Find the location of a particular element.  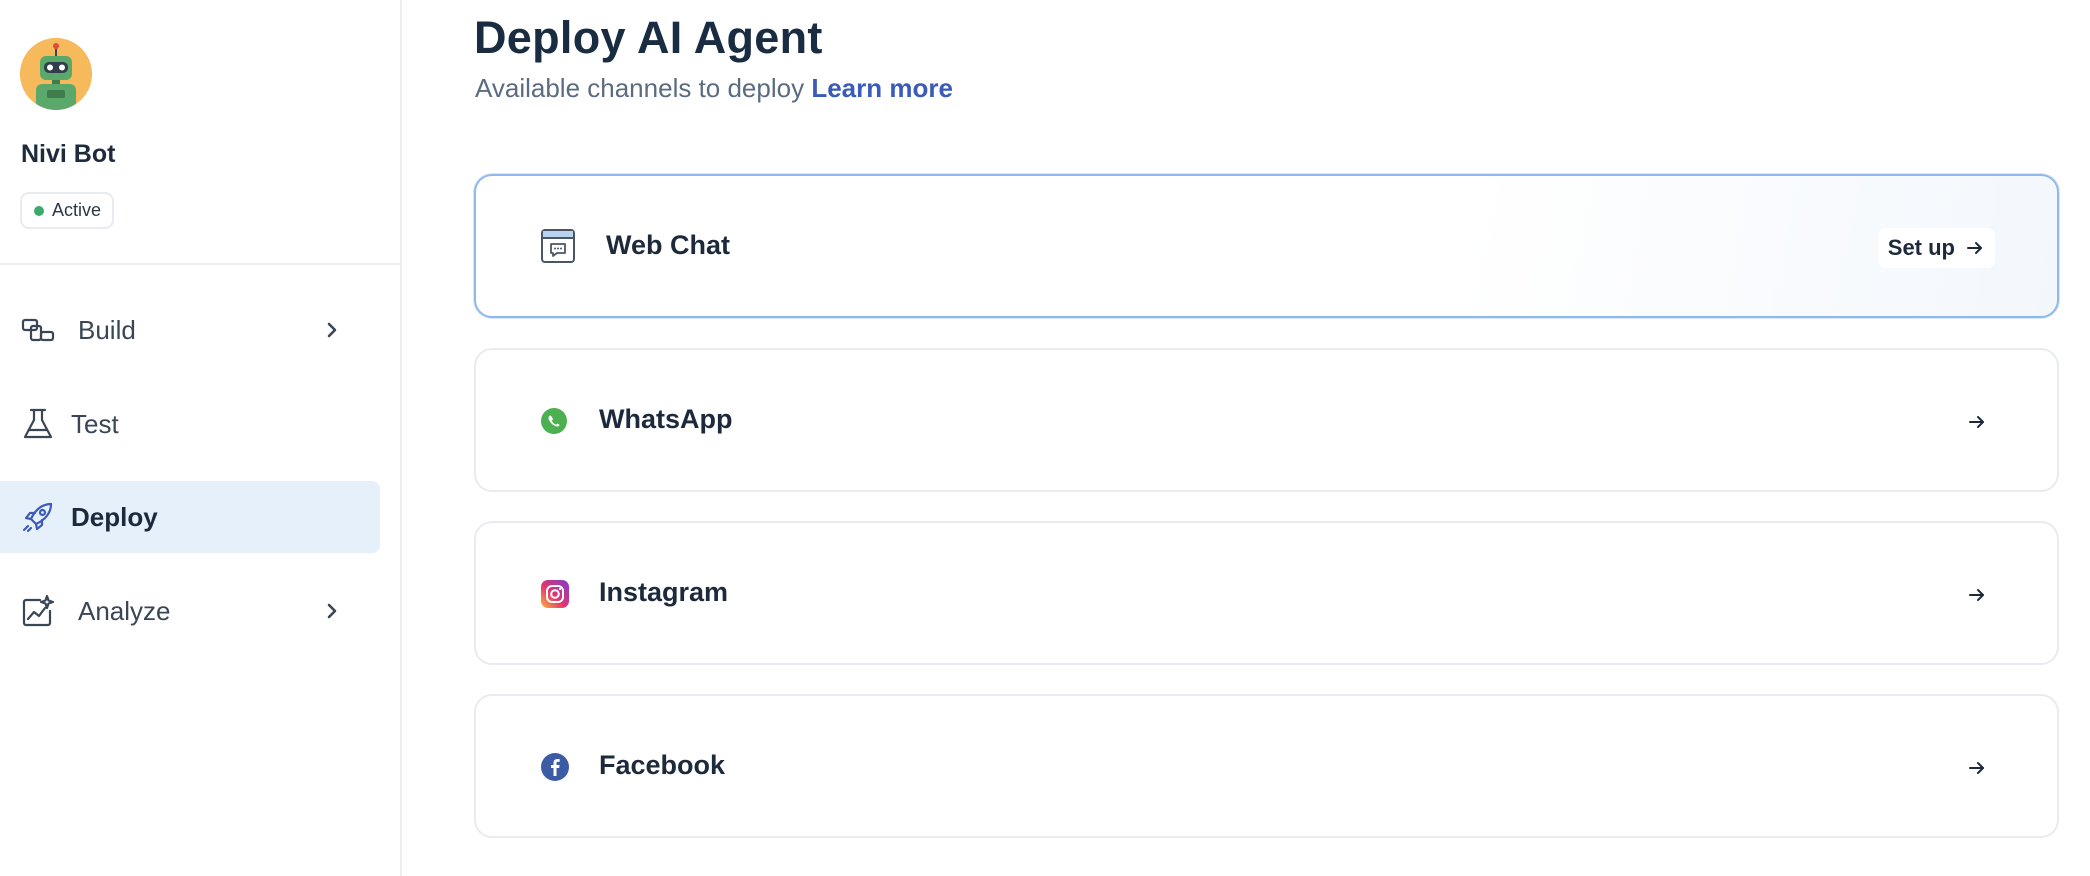

chart-sparkle-icon is located at coordinates (38, 610).